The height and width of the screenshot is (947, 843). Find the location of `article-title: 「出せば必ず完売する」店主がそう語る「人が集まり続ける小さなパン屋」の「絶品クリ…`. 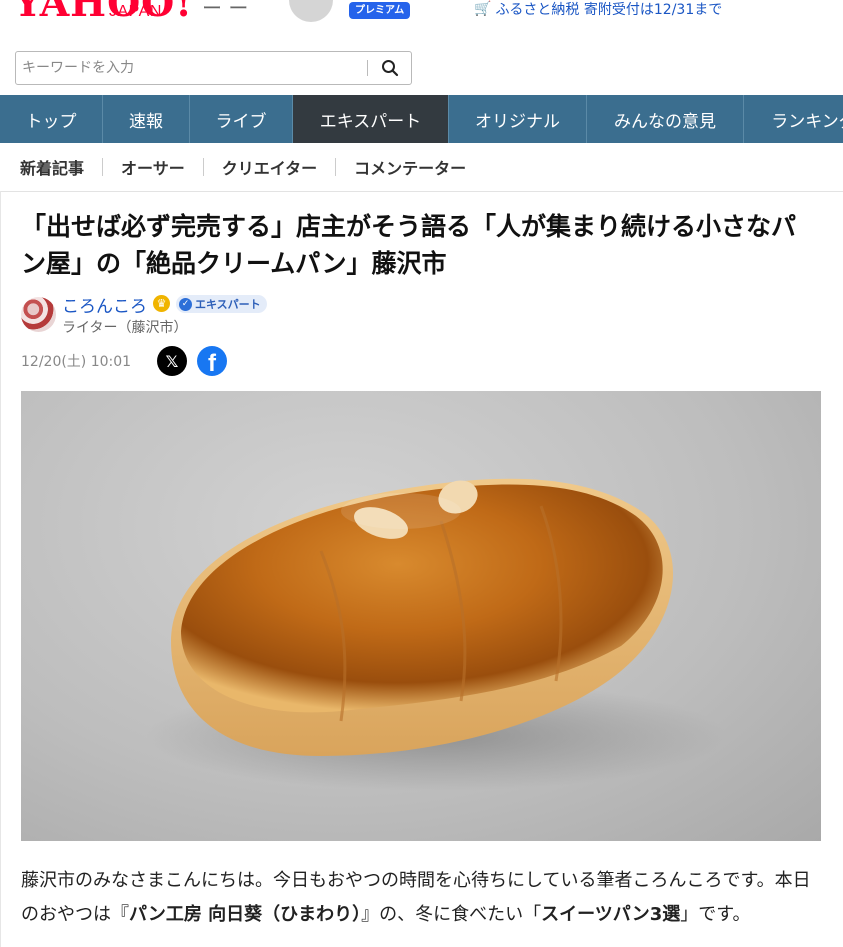

article-title: 「出せば必ず完売する」店主がそう語る「人が集まり続ける小さなパン屋」の「絶品クリ… is located at coordinates (409, 245).